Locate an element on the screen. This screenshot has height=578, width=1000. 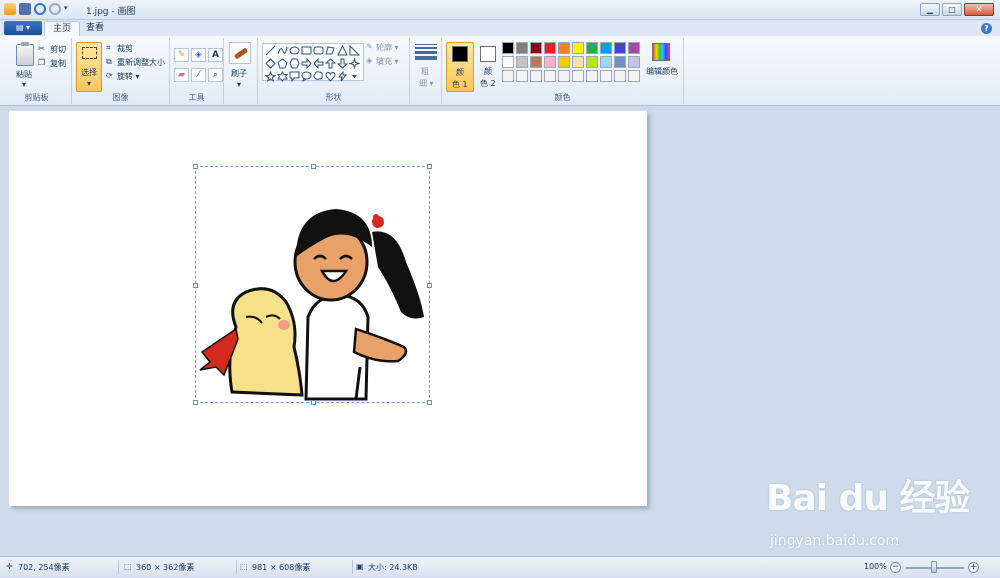
shape-triangle is located at coordinates (342, 50).